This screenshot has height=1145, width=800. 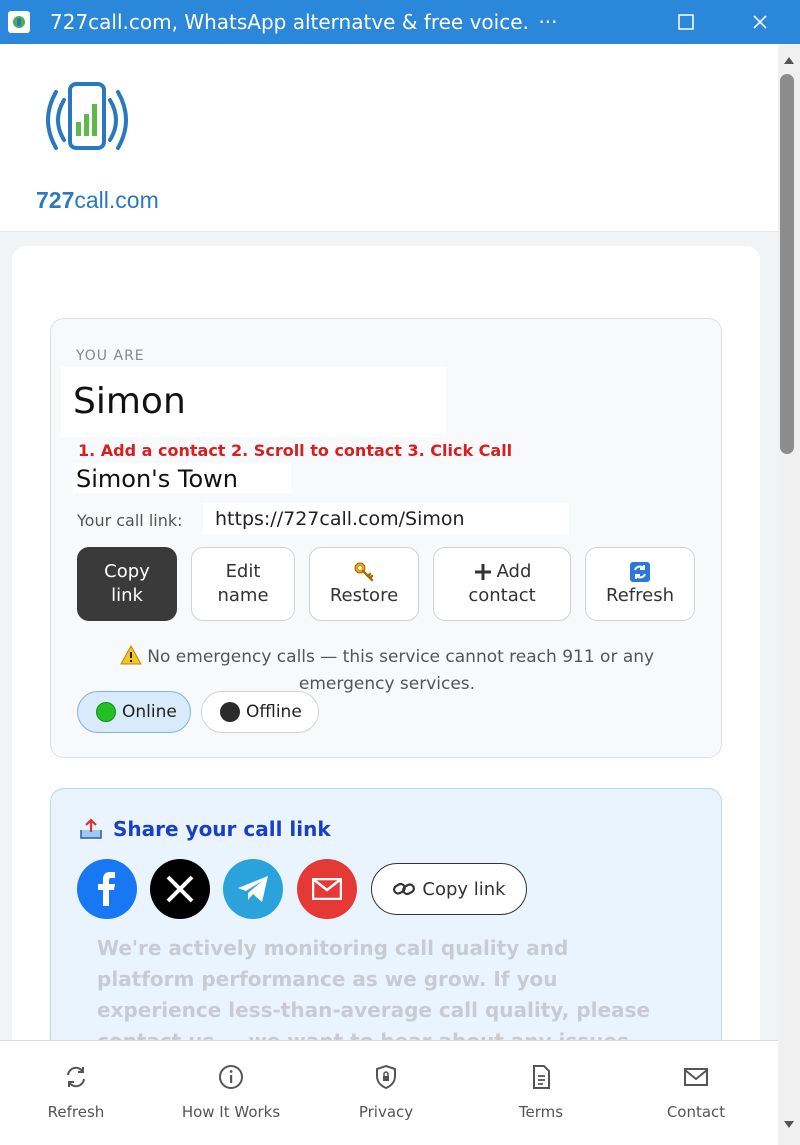 I want to click on warning-icon, so click(x=131, y=658).